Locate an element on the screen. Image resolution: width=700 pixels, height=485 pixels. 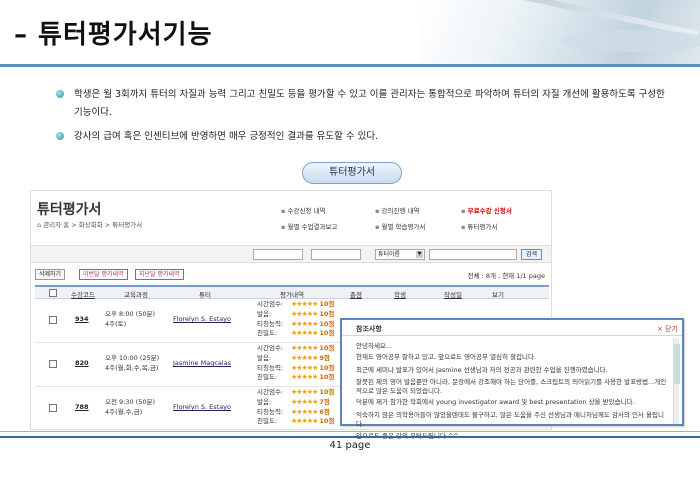
close-button: × 닫기 is located at coordinates (667, 329).